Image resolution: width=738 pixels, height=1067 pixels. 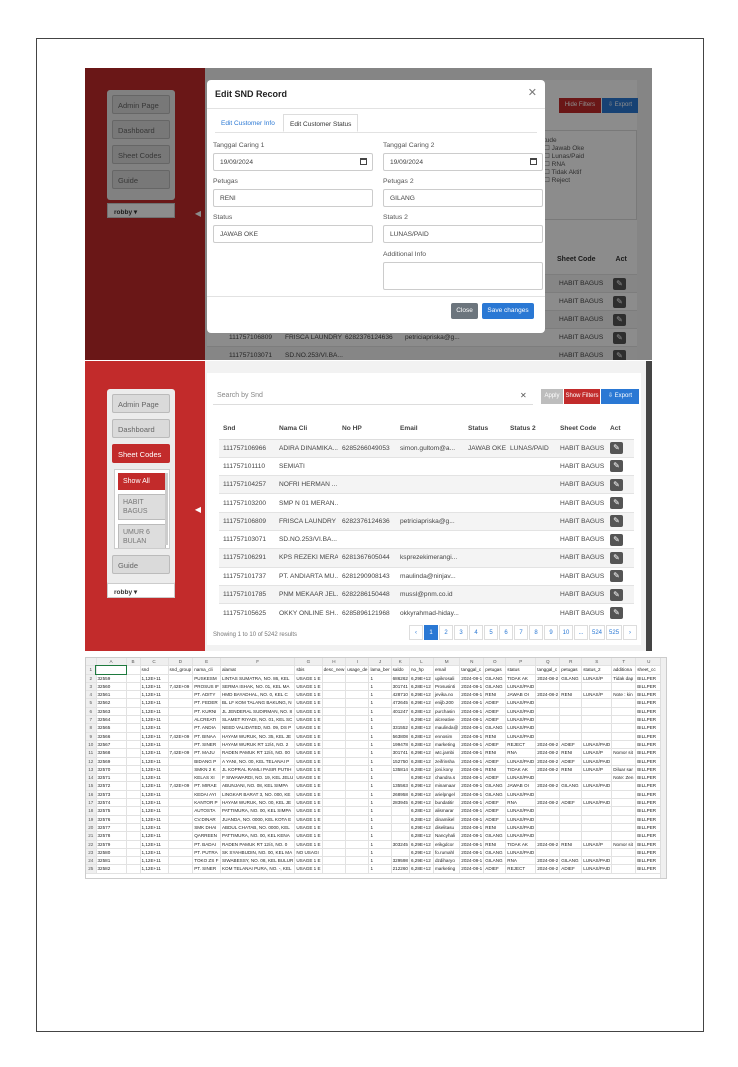 I want to click on row-number: 19, so click(x=91, y=819).